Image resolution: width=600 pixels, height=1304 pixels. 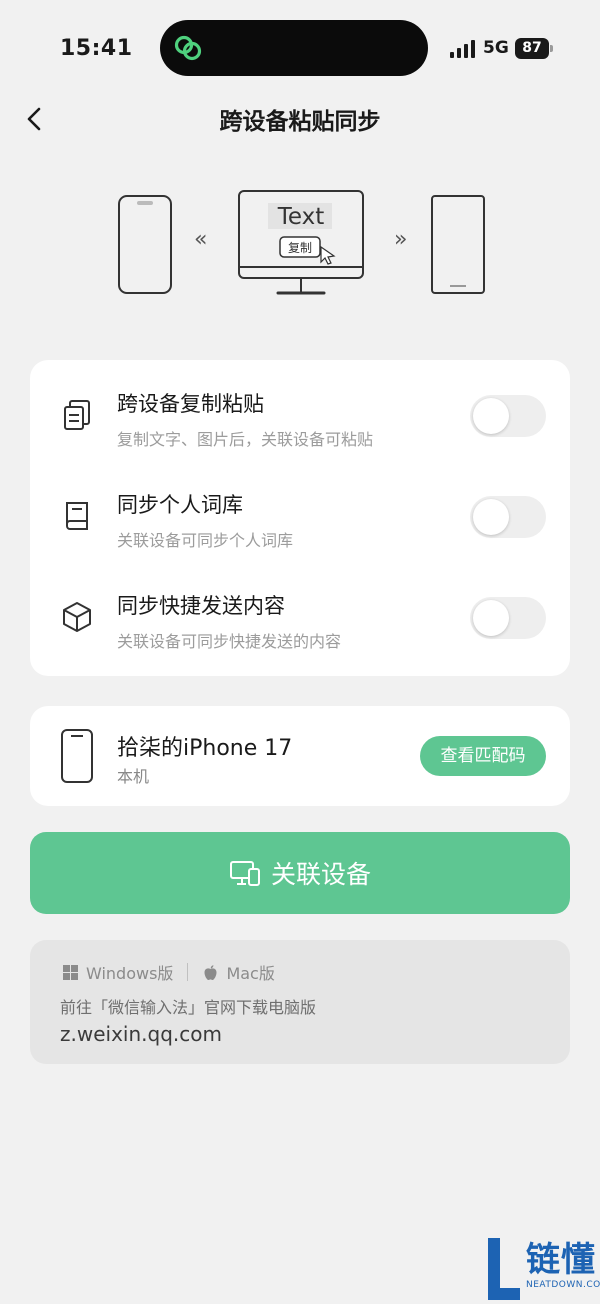 I want to click on download-url: z.weixin.qq.com, so click(x=141, y=1034).